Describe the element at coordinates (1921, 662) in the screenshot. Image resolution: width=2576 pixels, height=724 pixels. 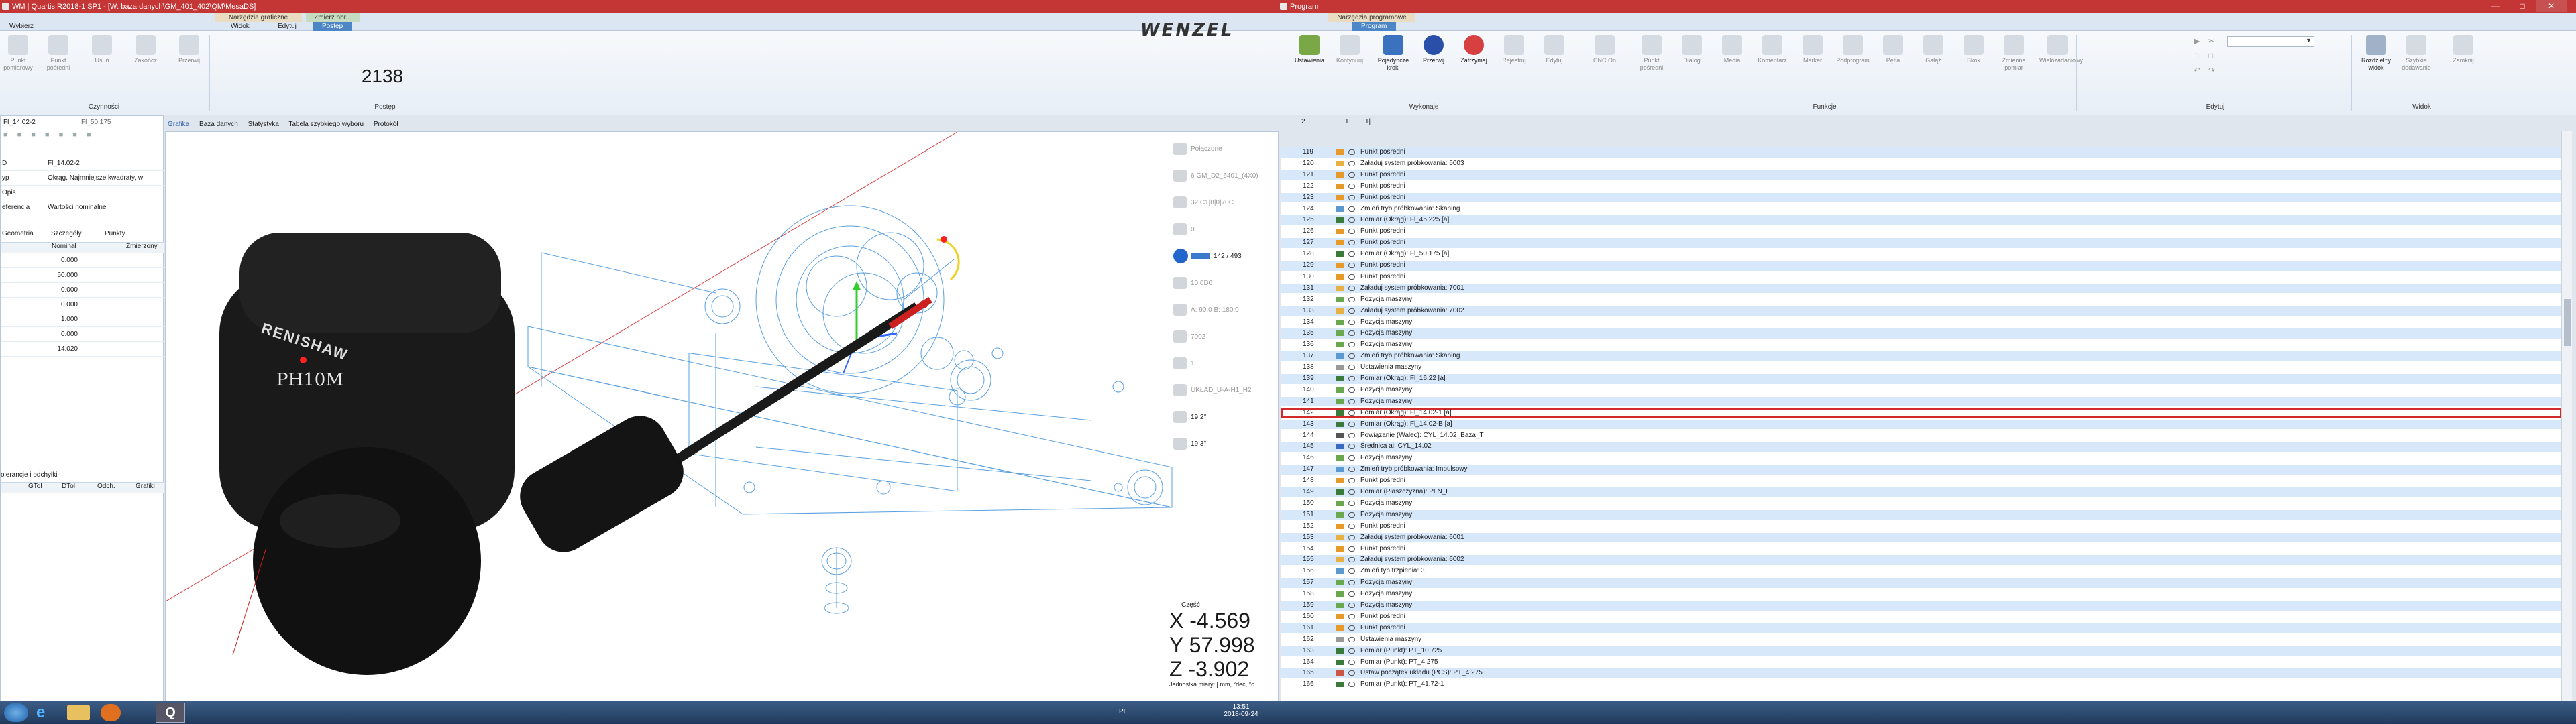
I see `program-row: 164 Pomiar (Punkt): PT_4.275` at that location.